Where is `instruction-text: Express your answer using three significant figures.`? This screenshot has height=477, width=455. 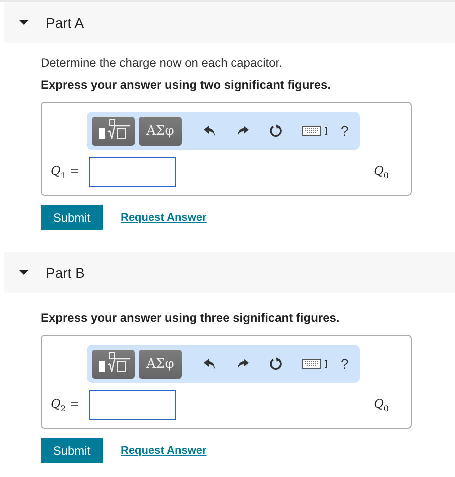 instruction-text: Express your answer using three significant figures. is located at coordinates (191, 318).